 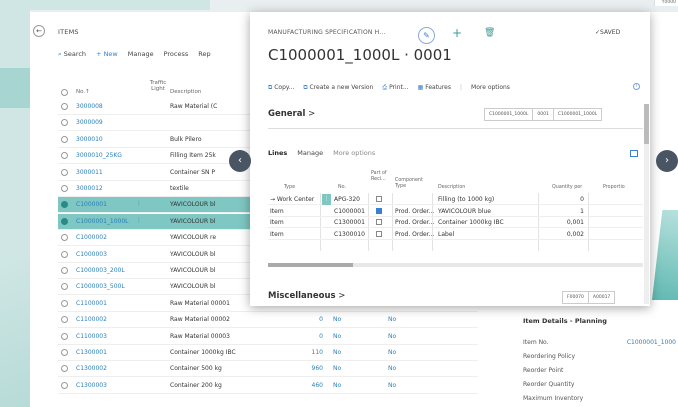 What do you see at coordinates (464, 211) in the screenshot?
I see `line-description: YAVICOLOUR blue` at bounding box center [464, 211].